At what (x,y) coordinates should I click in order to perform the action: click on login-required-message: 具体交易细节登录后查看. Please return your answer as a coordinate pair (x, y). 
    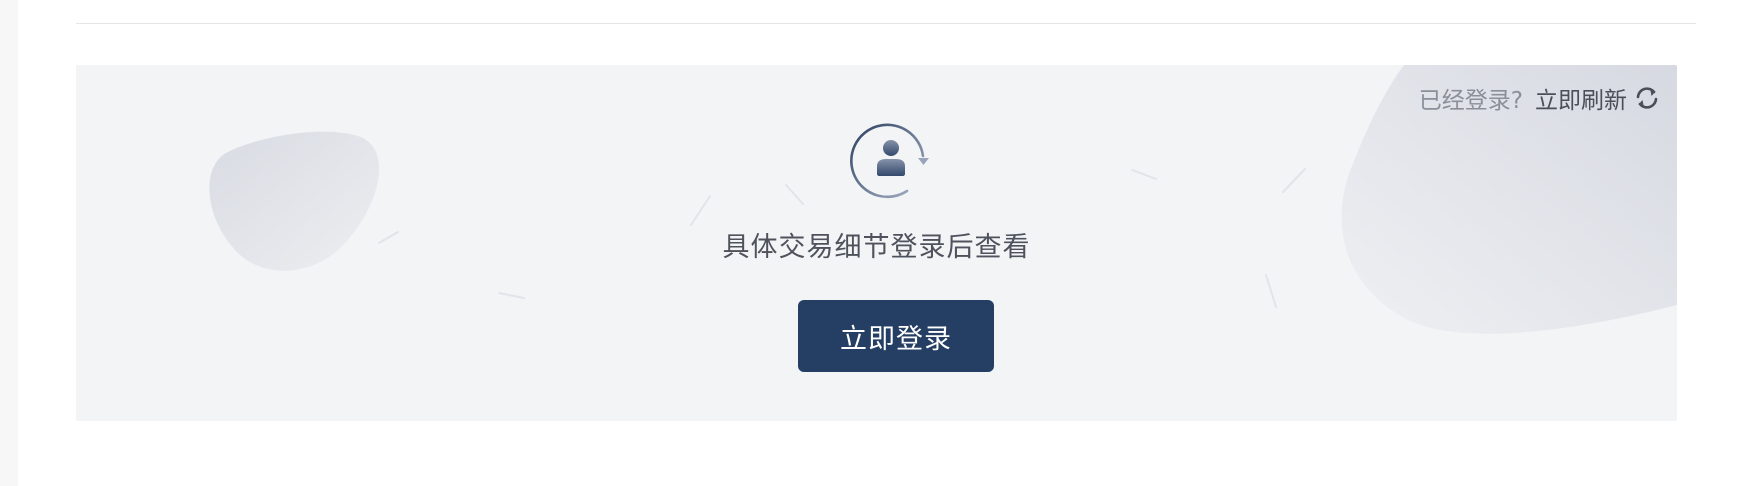
    Looking at the image, I should click on (876, 247).